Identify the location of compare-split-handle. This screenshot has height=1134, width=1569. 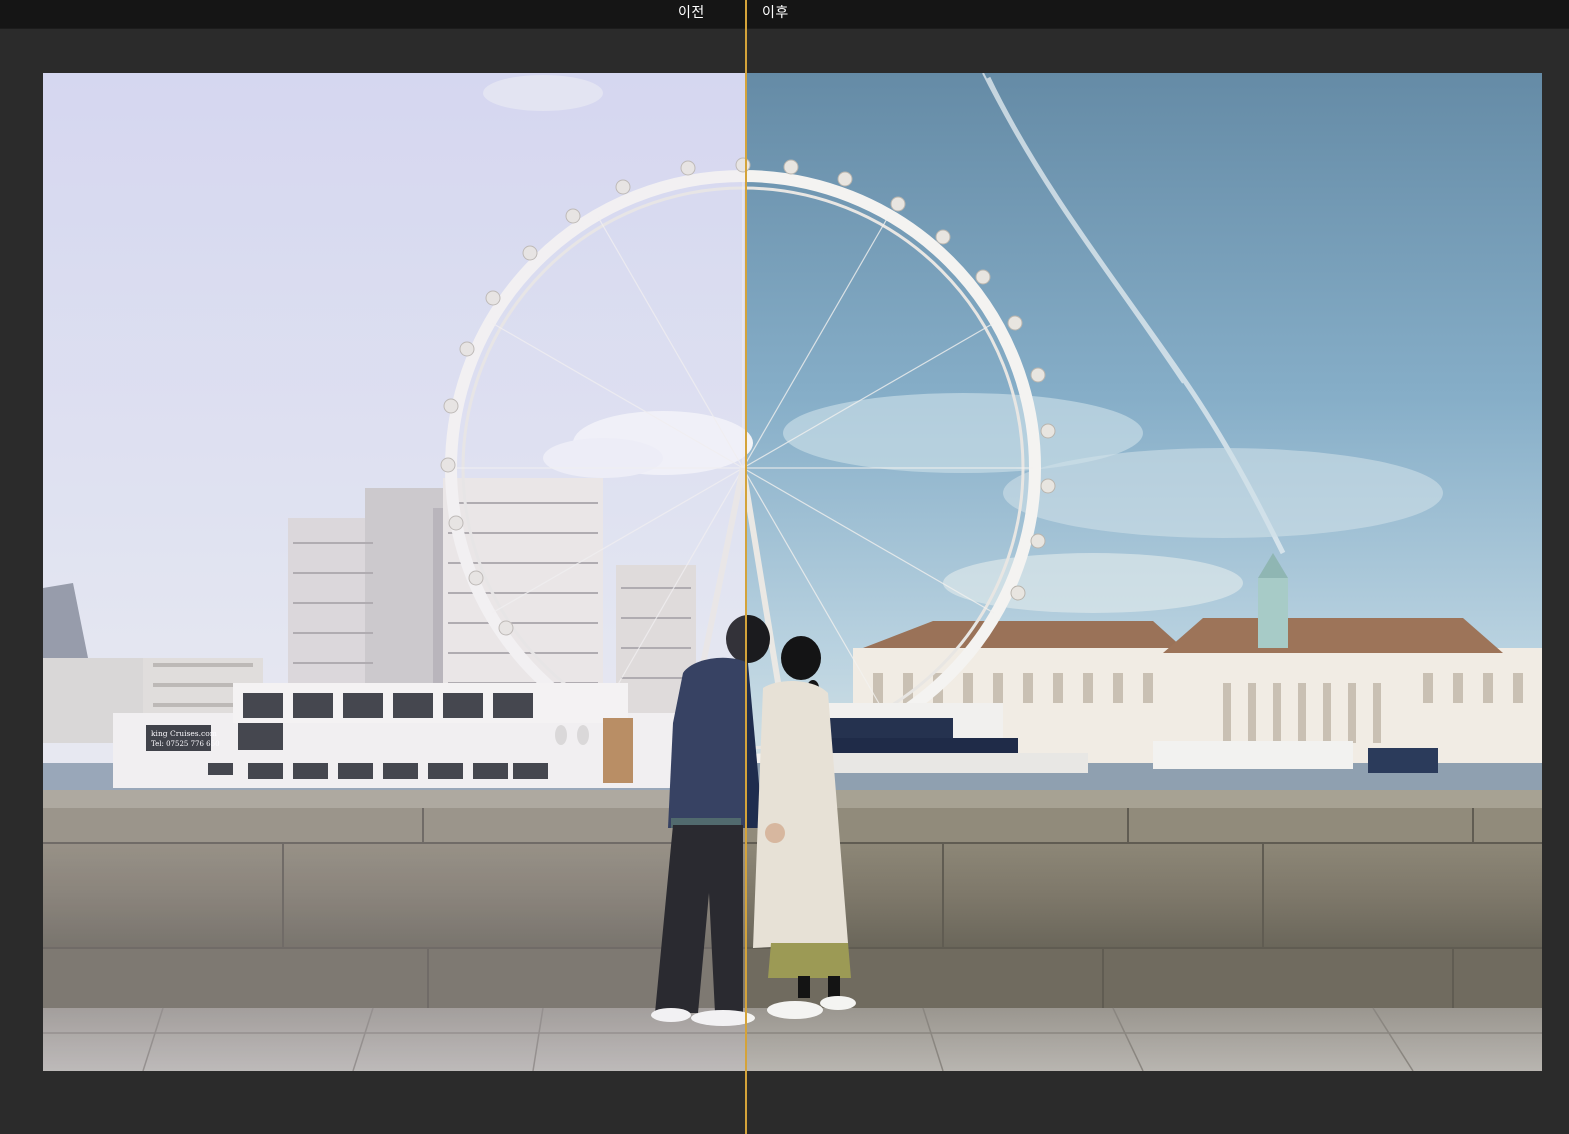
(746, 567).